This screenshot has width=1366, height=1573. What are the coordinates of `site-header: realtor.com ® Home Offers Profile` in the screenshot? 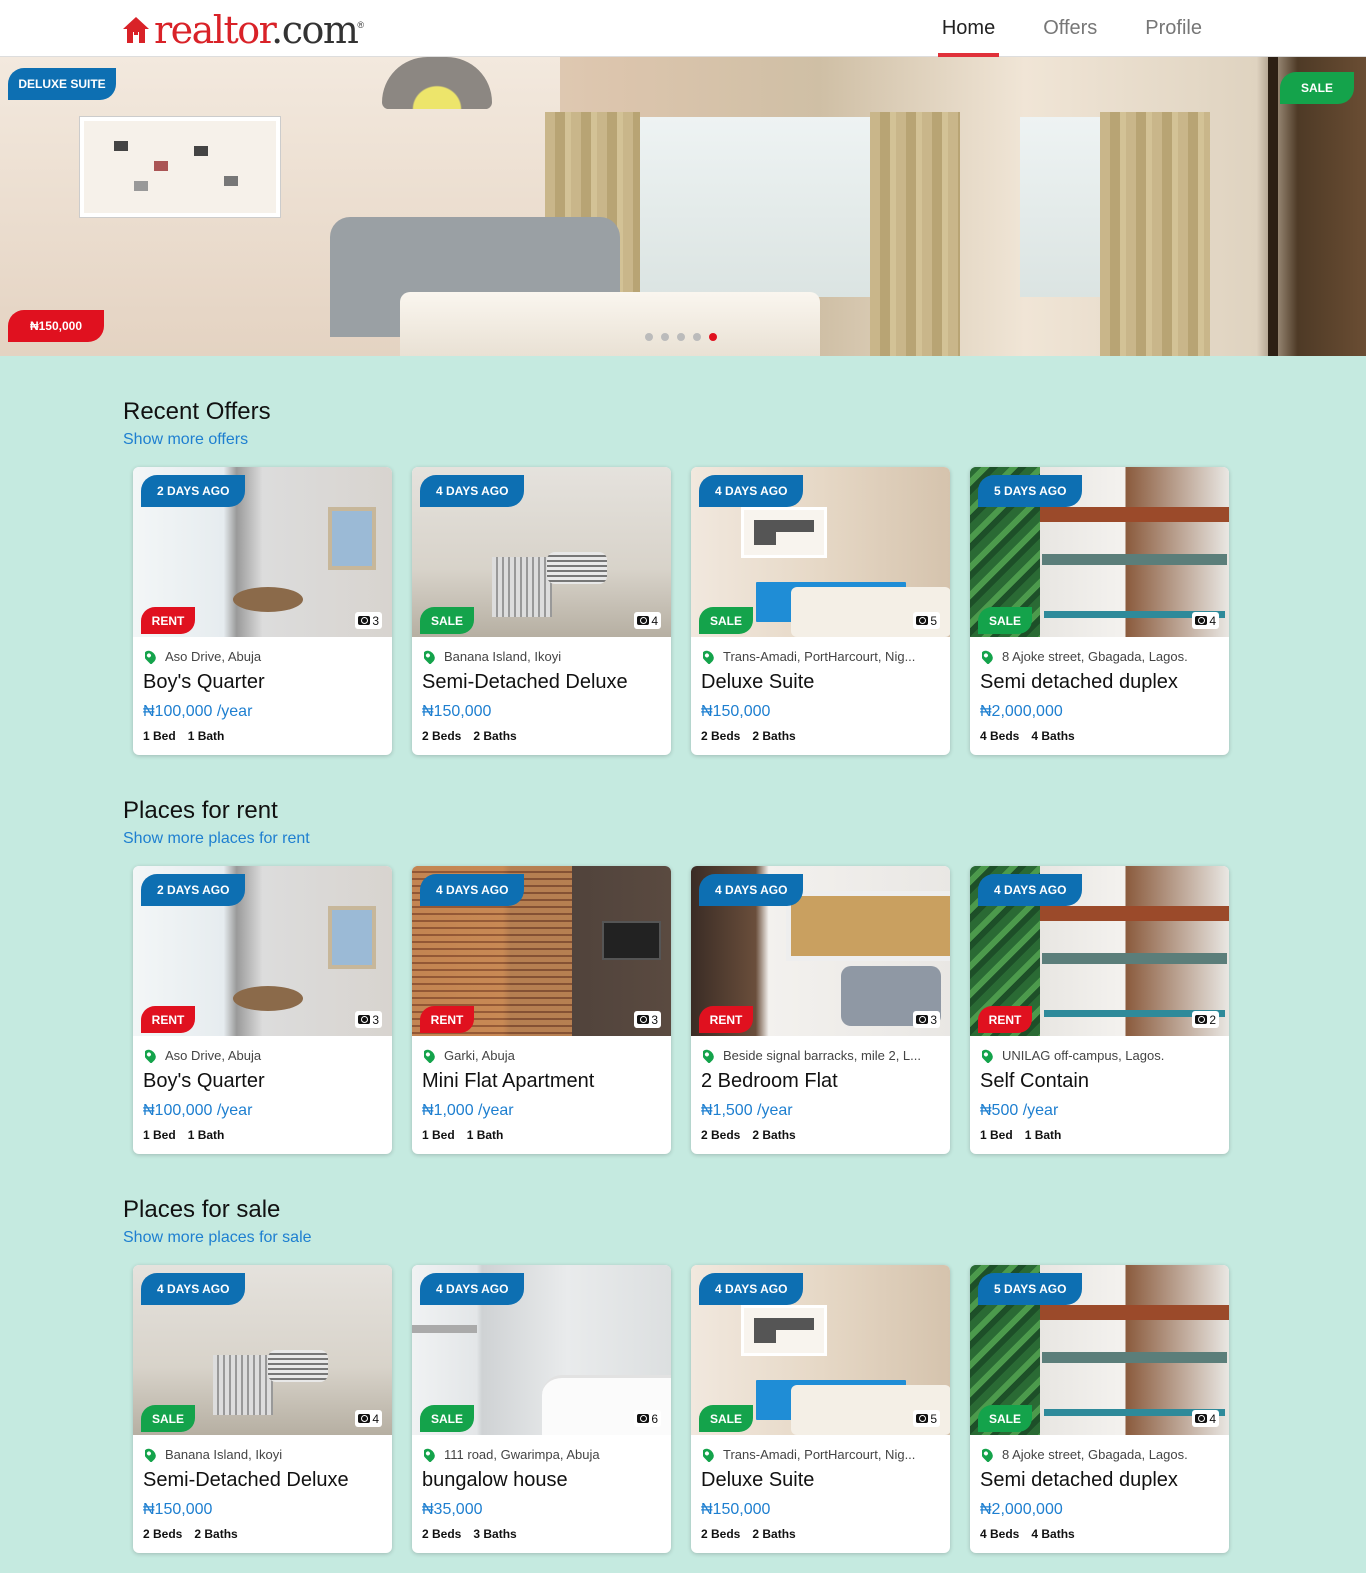 It's located at (683, 28).